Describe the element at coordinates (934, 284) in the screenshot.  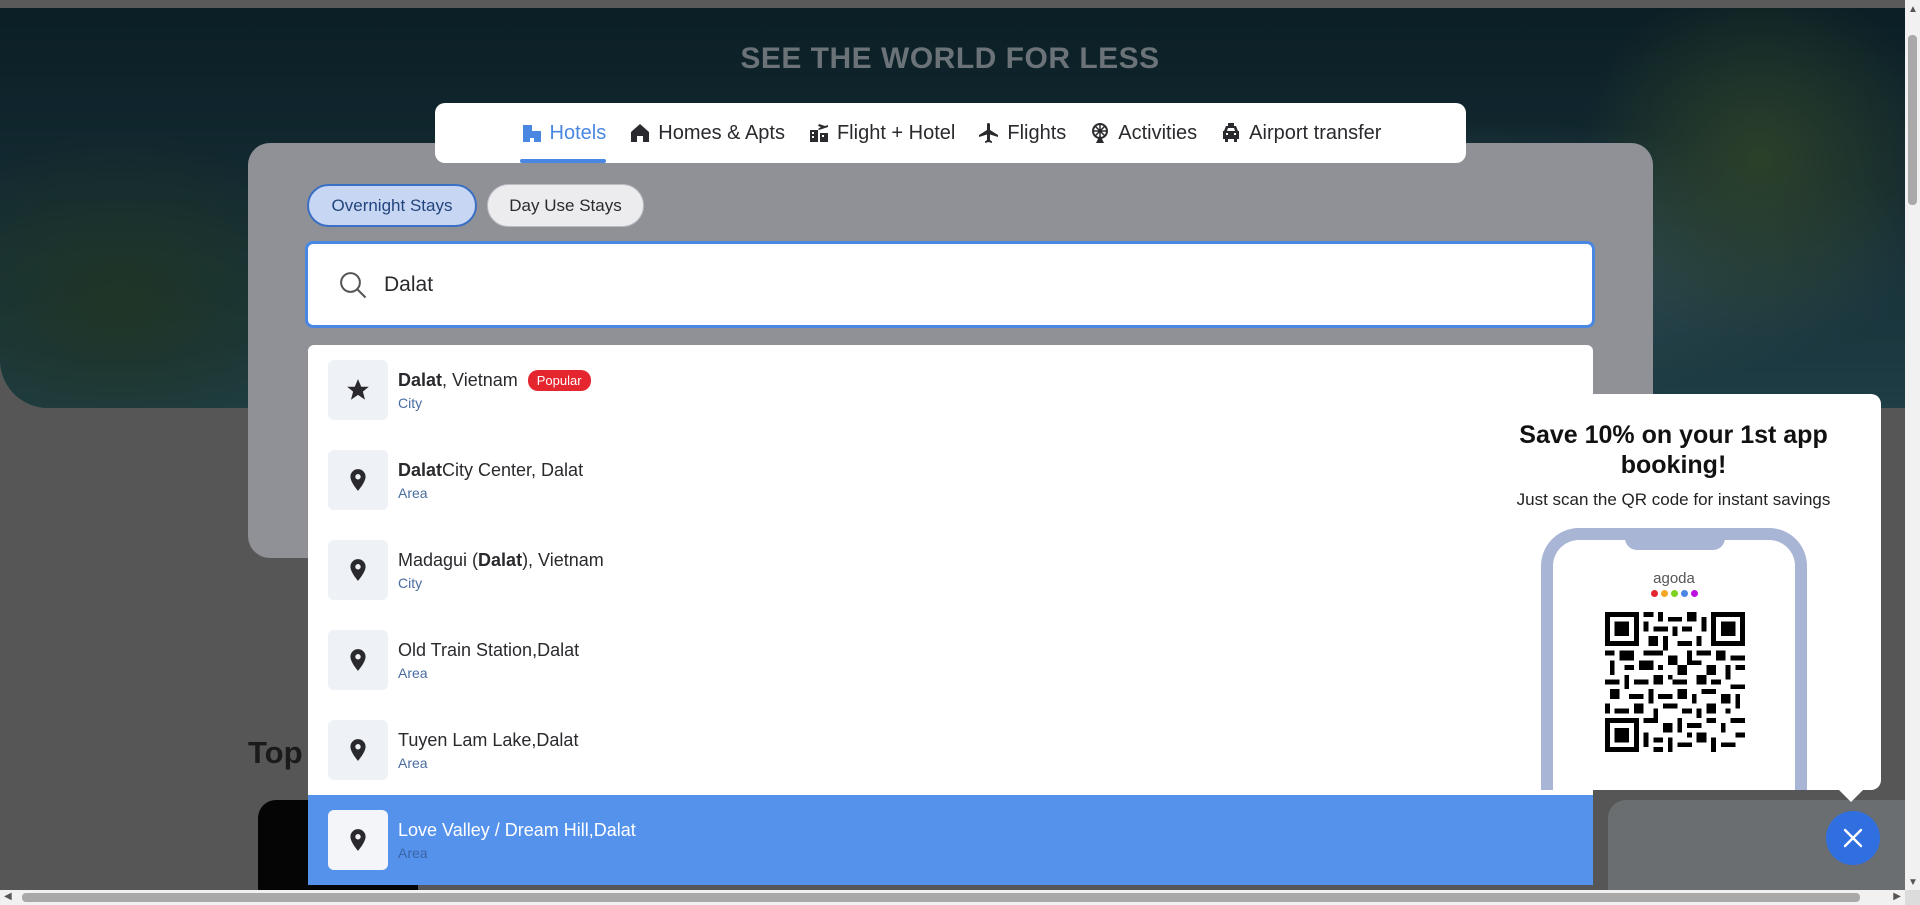
I see `search-input` at that location.